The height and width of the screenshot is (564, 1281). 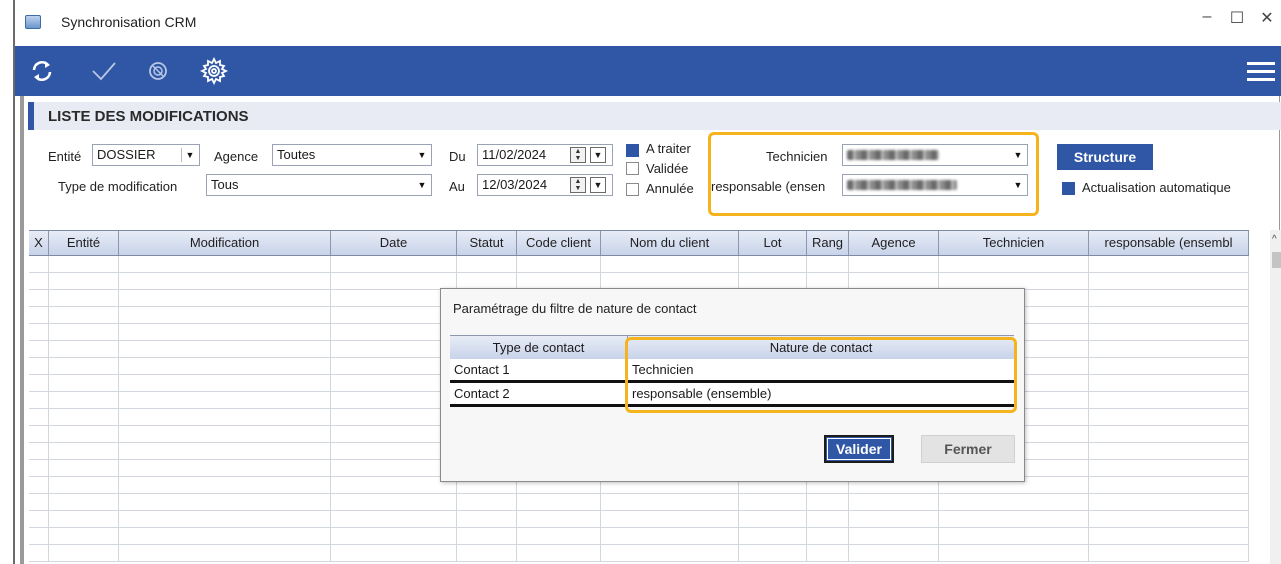 I want to click on agence-label: Agence, so click(x=236, y=156).